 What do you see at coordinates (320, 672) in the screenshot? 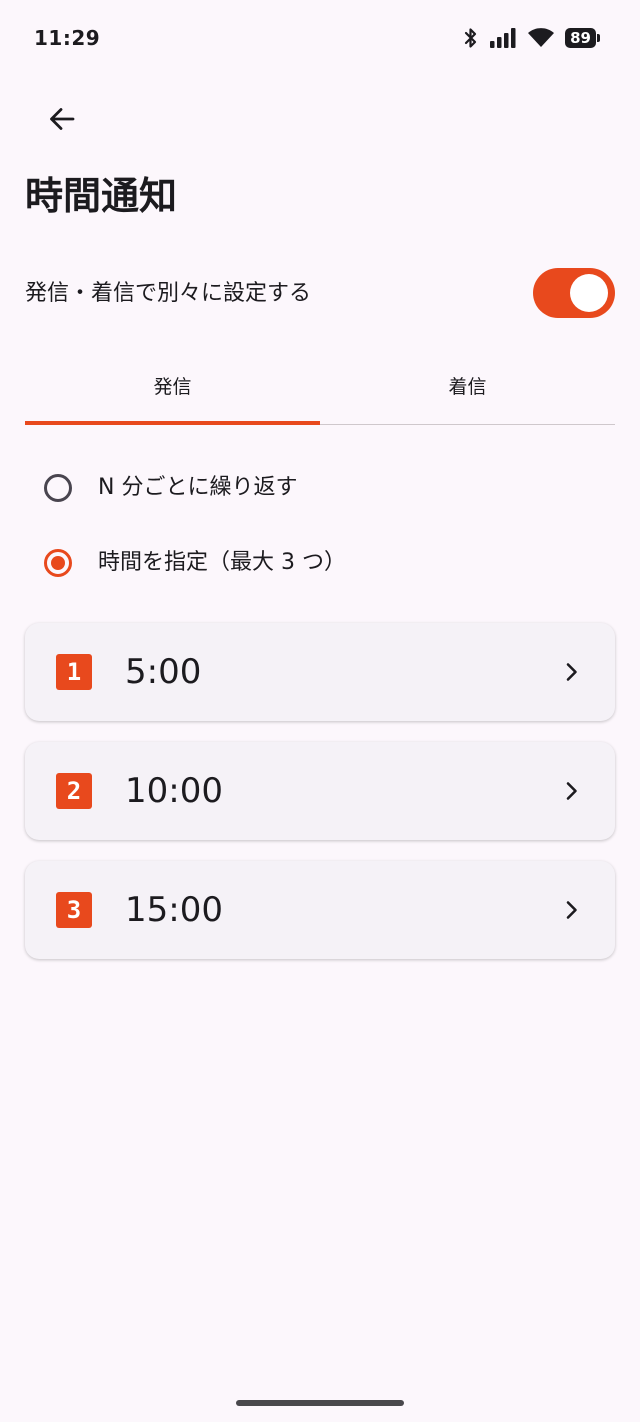
I see `time-card-1: 1 5:00` at bounding box center [320, 672].